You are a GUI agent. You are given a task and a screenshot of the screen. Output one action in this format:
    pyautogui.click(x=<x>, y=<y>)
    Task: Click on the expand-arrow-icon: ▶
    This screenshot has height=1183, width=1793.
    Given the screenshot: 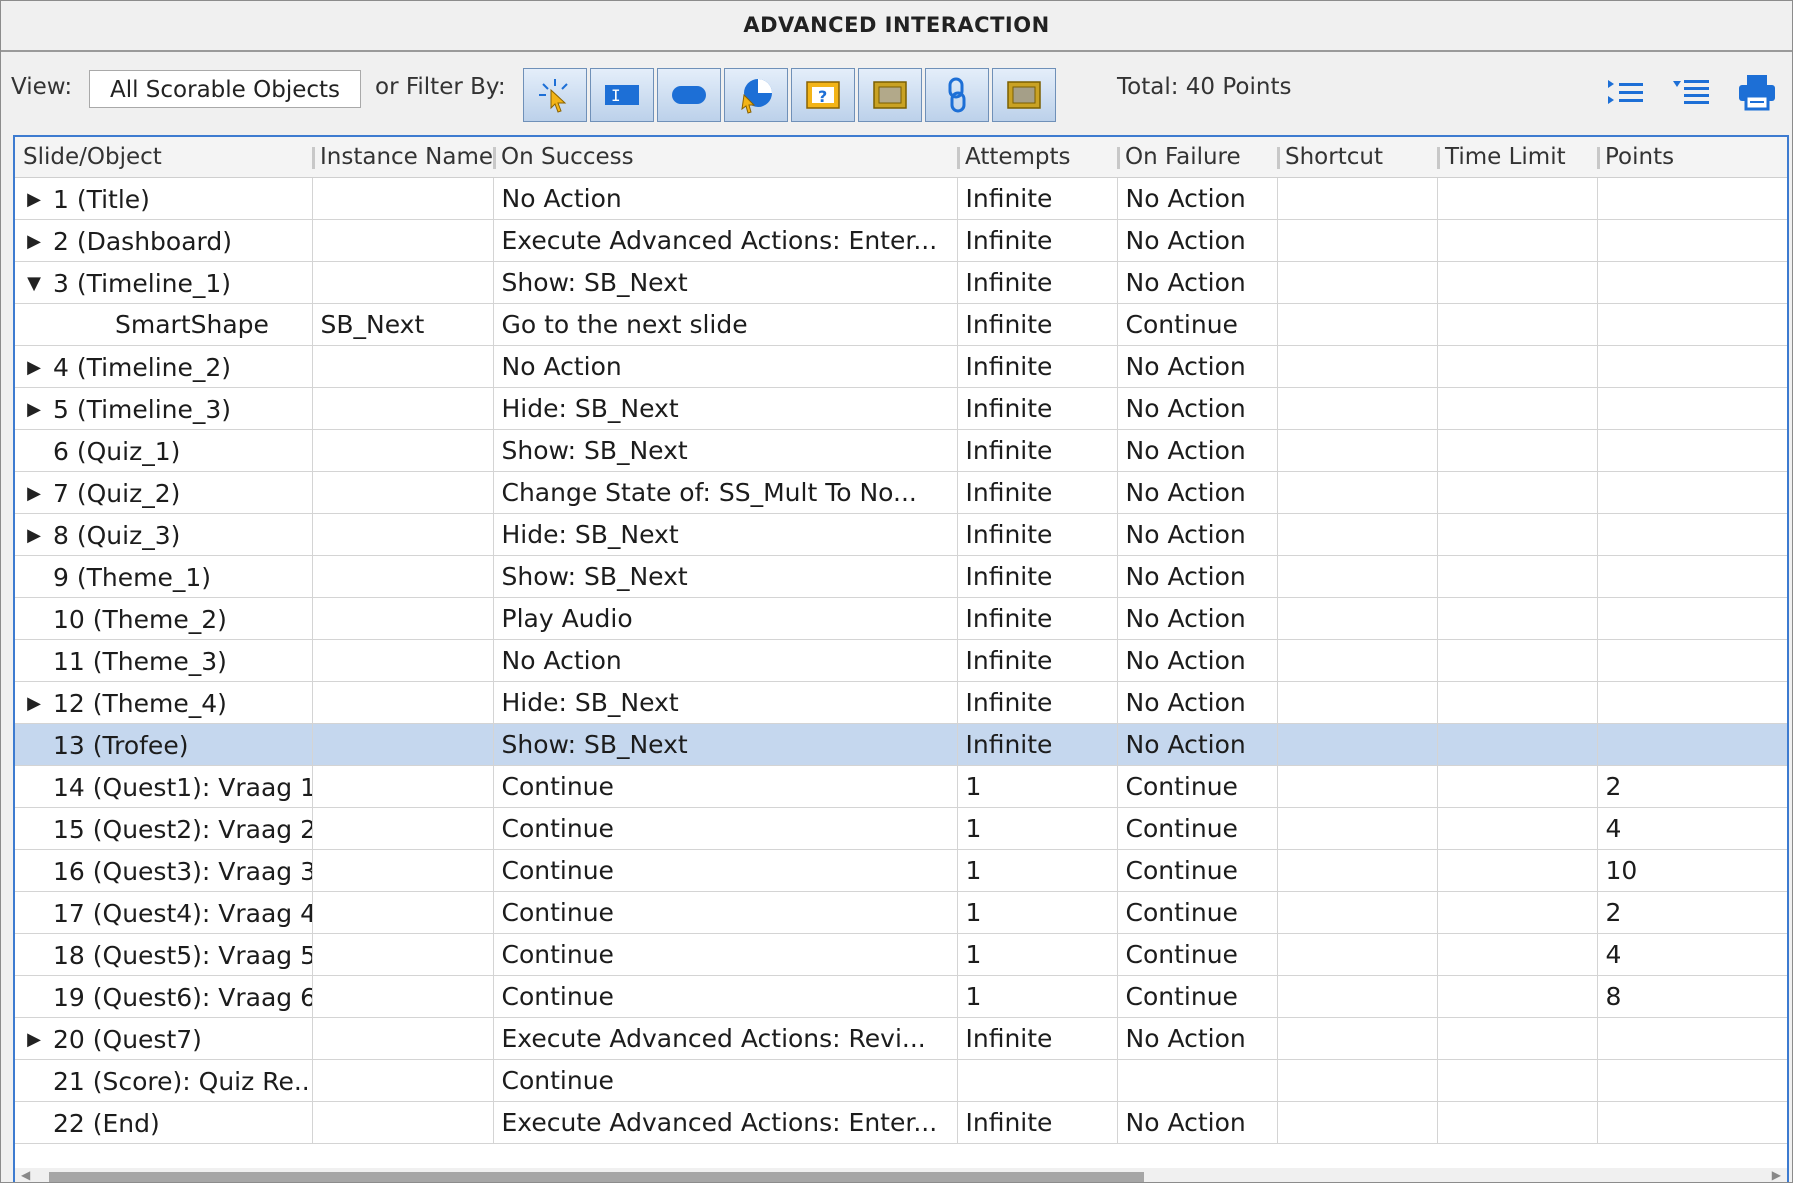 What is the action you would take?
    pyautogui.click(x=34, y=493)
    